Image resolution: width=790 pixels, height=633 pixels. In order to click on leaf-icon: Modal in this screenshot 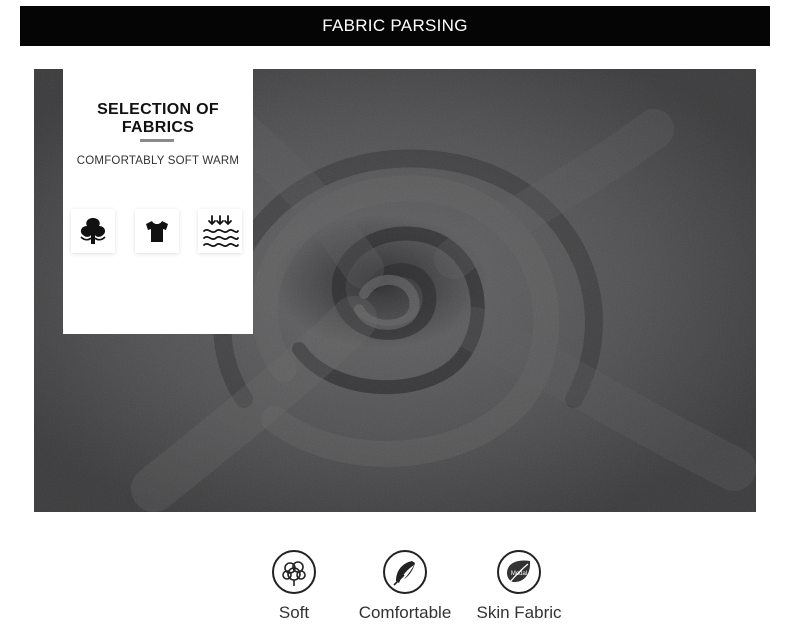, I will do `click(519, 572)`.